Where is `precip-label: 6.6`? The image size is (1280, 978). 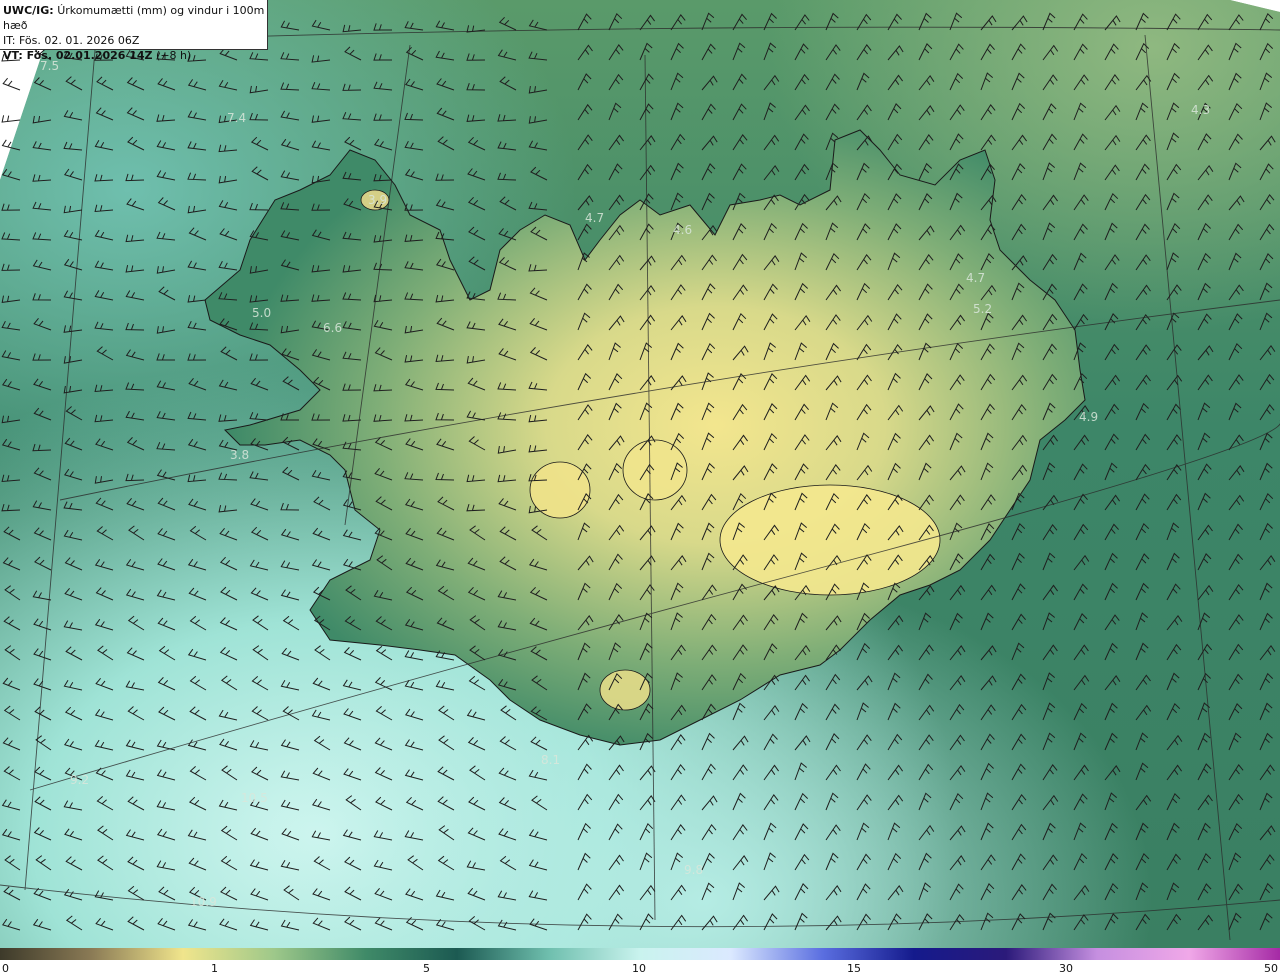
precip-label: 6.6 is located at coordinates (332, 328).